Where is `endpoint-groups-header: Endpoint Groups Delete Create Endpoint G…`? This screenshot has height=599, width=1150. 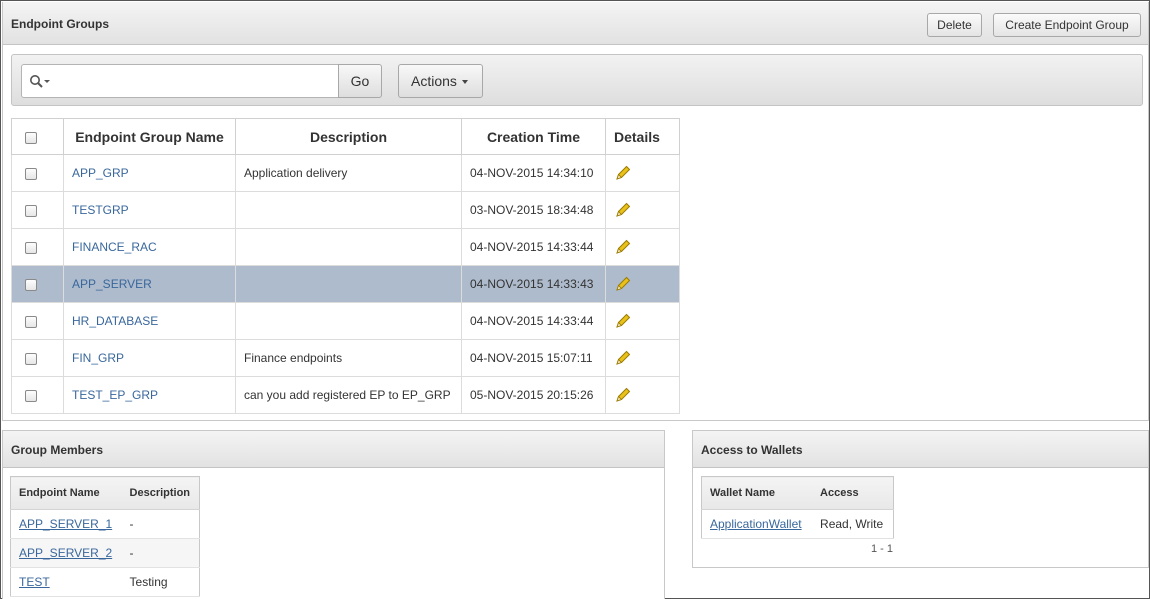 endpoint-groups-header: Endpoint Groups Delete Create Endpoint G… is located at coordinates (575, 23).